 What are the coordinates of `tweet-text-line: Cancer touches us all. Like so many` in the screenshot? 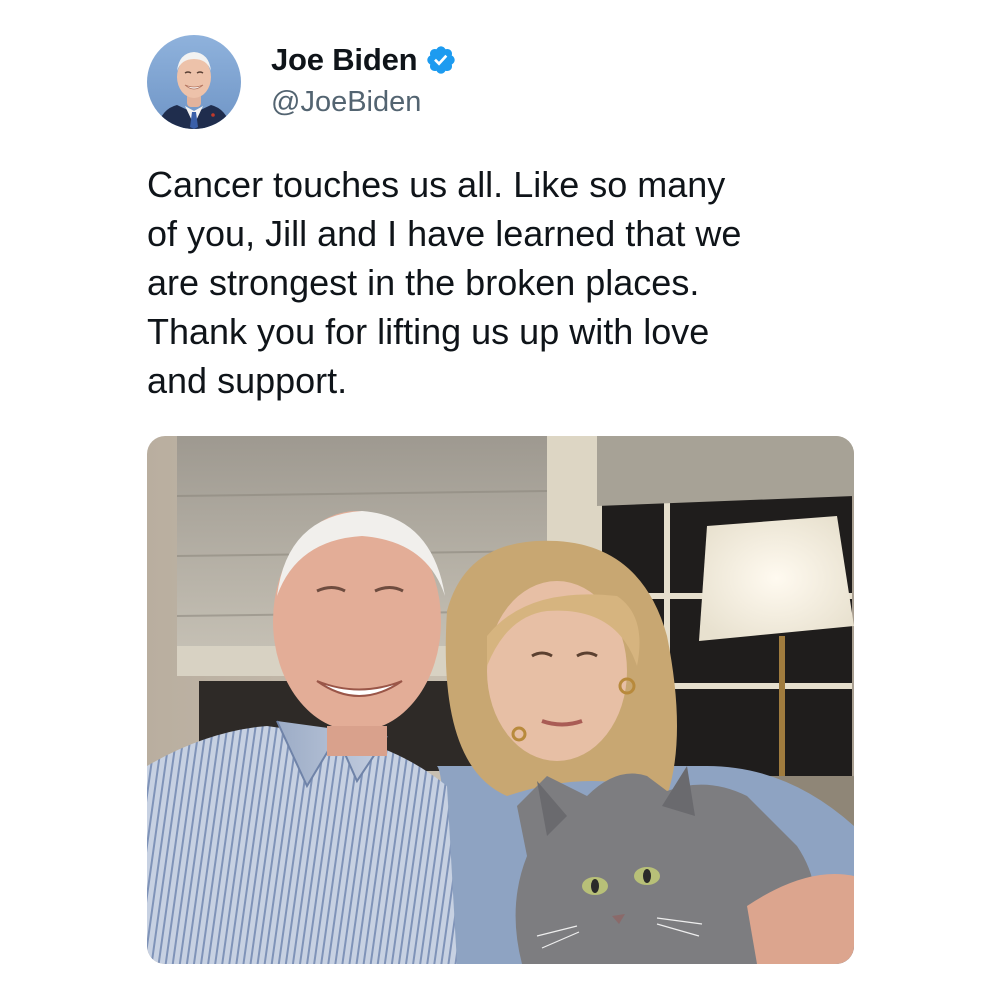 It's located at (436, 184).